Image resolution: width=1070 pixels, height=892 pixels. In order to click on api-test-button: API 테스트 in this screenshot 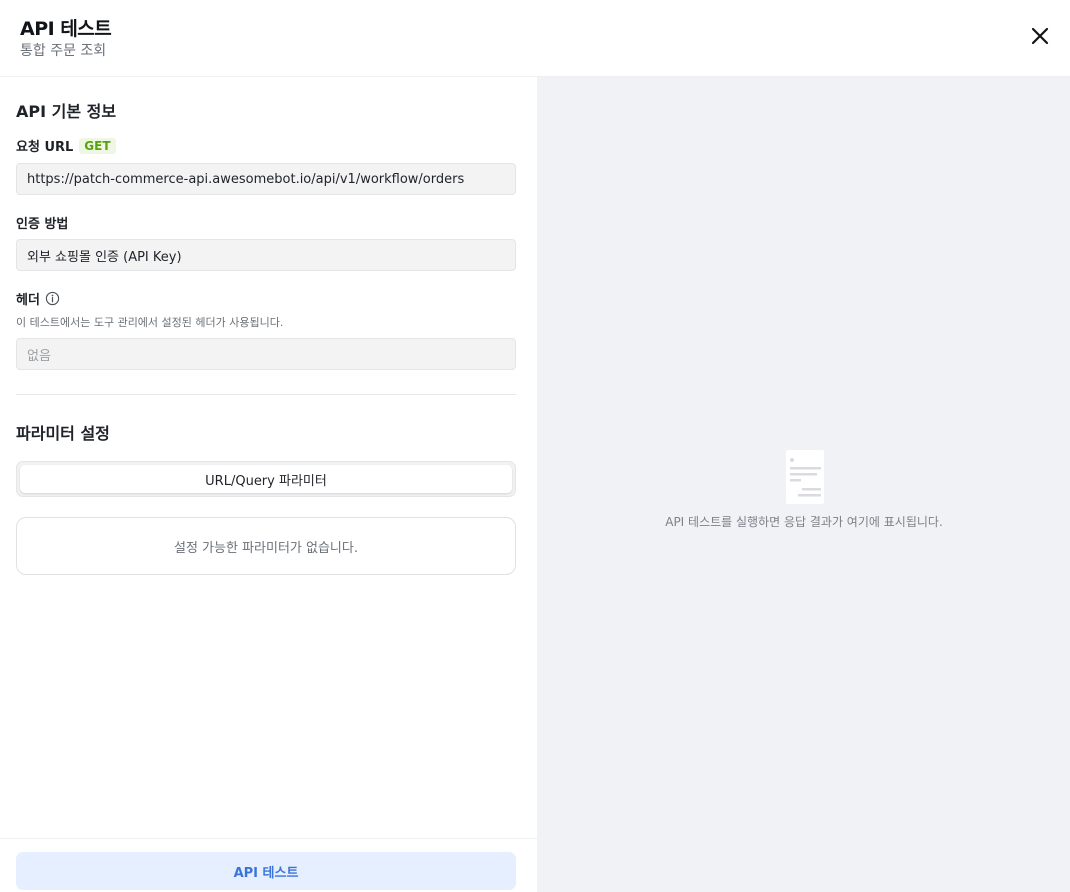, I will do `click(266, 871)`.